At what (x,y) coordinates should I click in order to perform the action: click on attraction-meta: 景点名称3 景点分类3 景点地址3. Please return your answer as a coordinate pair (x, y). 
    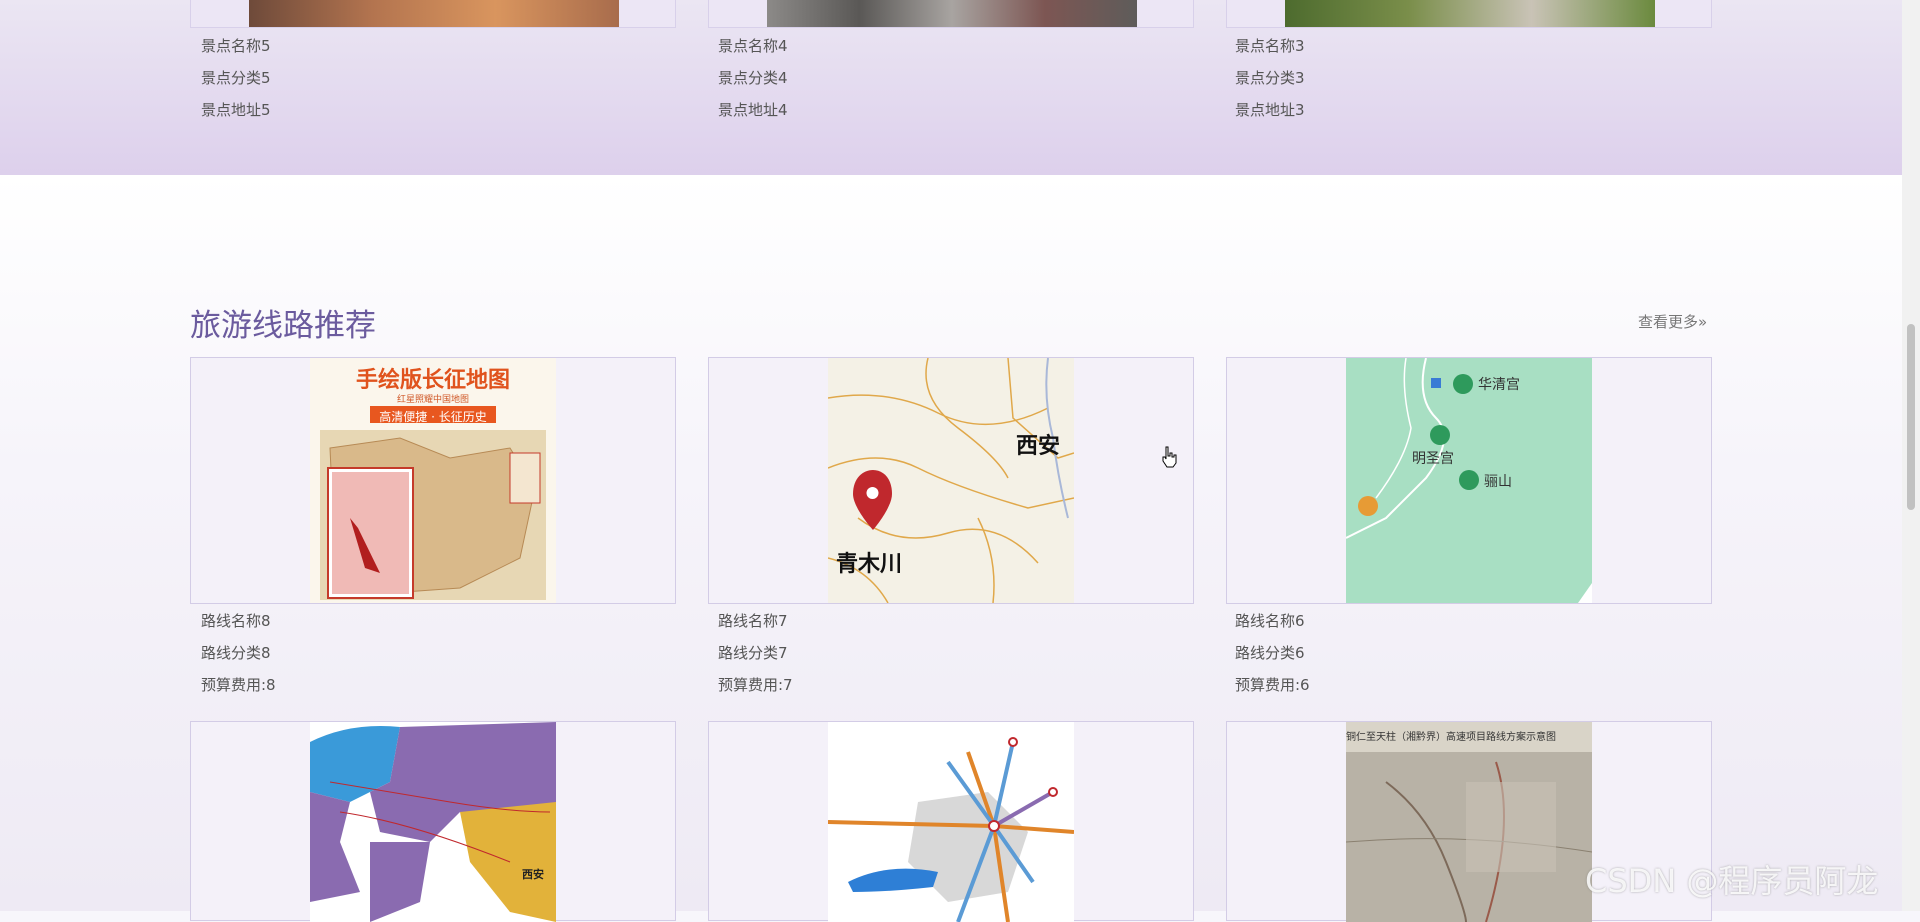
    Looking at the image, I should click on (1270, 78).